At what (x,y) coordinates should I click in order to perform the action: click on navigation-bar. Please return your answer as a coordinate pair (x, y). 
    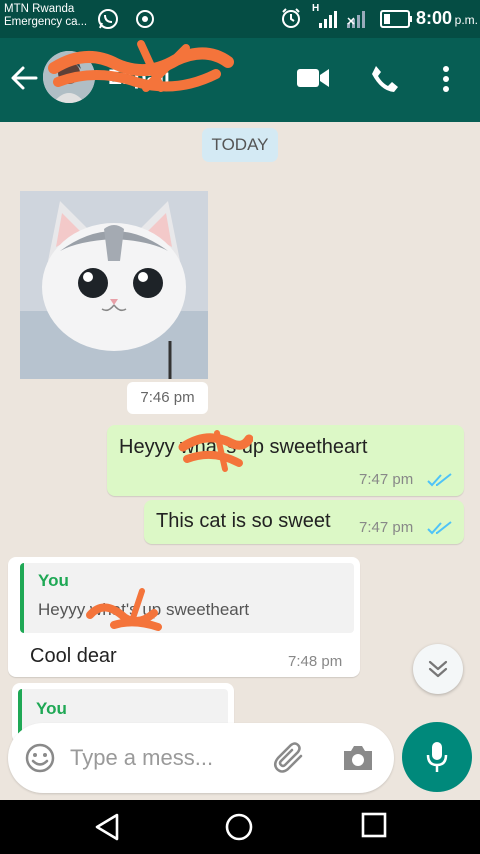
    Looking at the image, I should click on (240, 827).